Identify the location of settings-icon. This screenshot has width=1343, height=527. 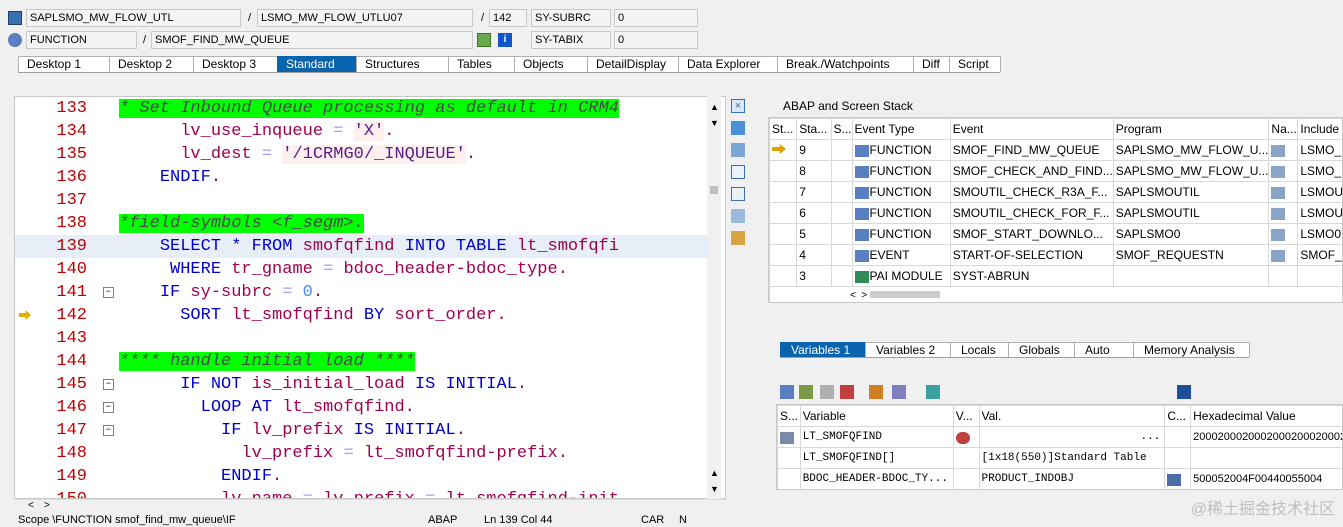
(738, 238).